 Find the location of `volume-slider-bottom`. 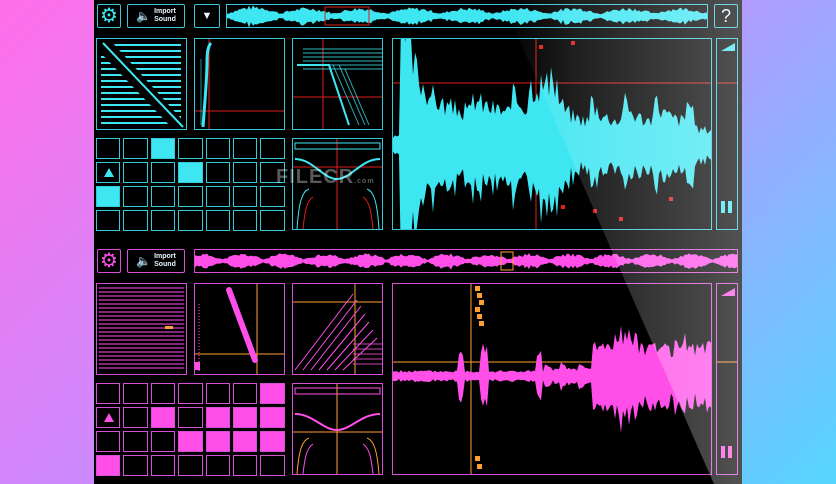

volume-slider-bottom is located at coordinates (727, 379).